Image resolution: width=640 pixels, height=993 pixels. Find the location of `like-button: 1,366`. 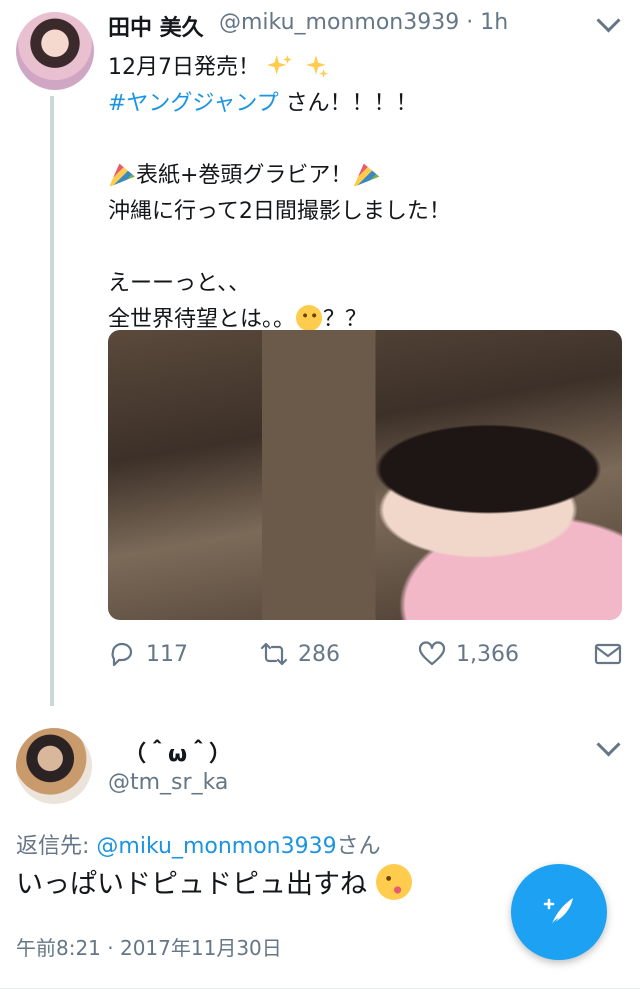

like-button: 1,366 is located at coordinates (468, 654).